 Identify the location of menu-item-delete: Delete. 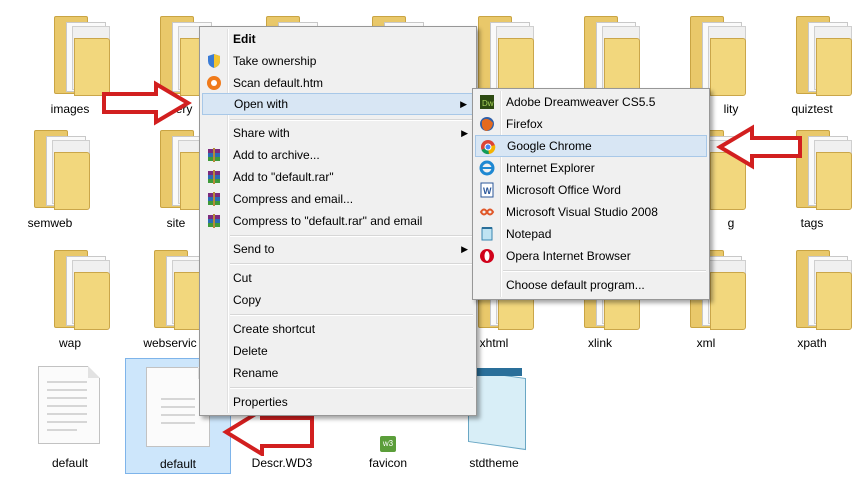
(338, 351).